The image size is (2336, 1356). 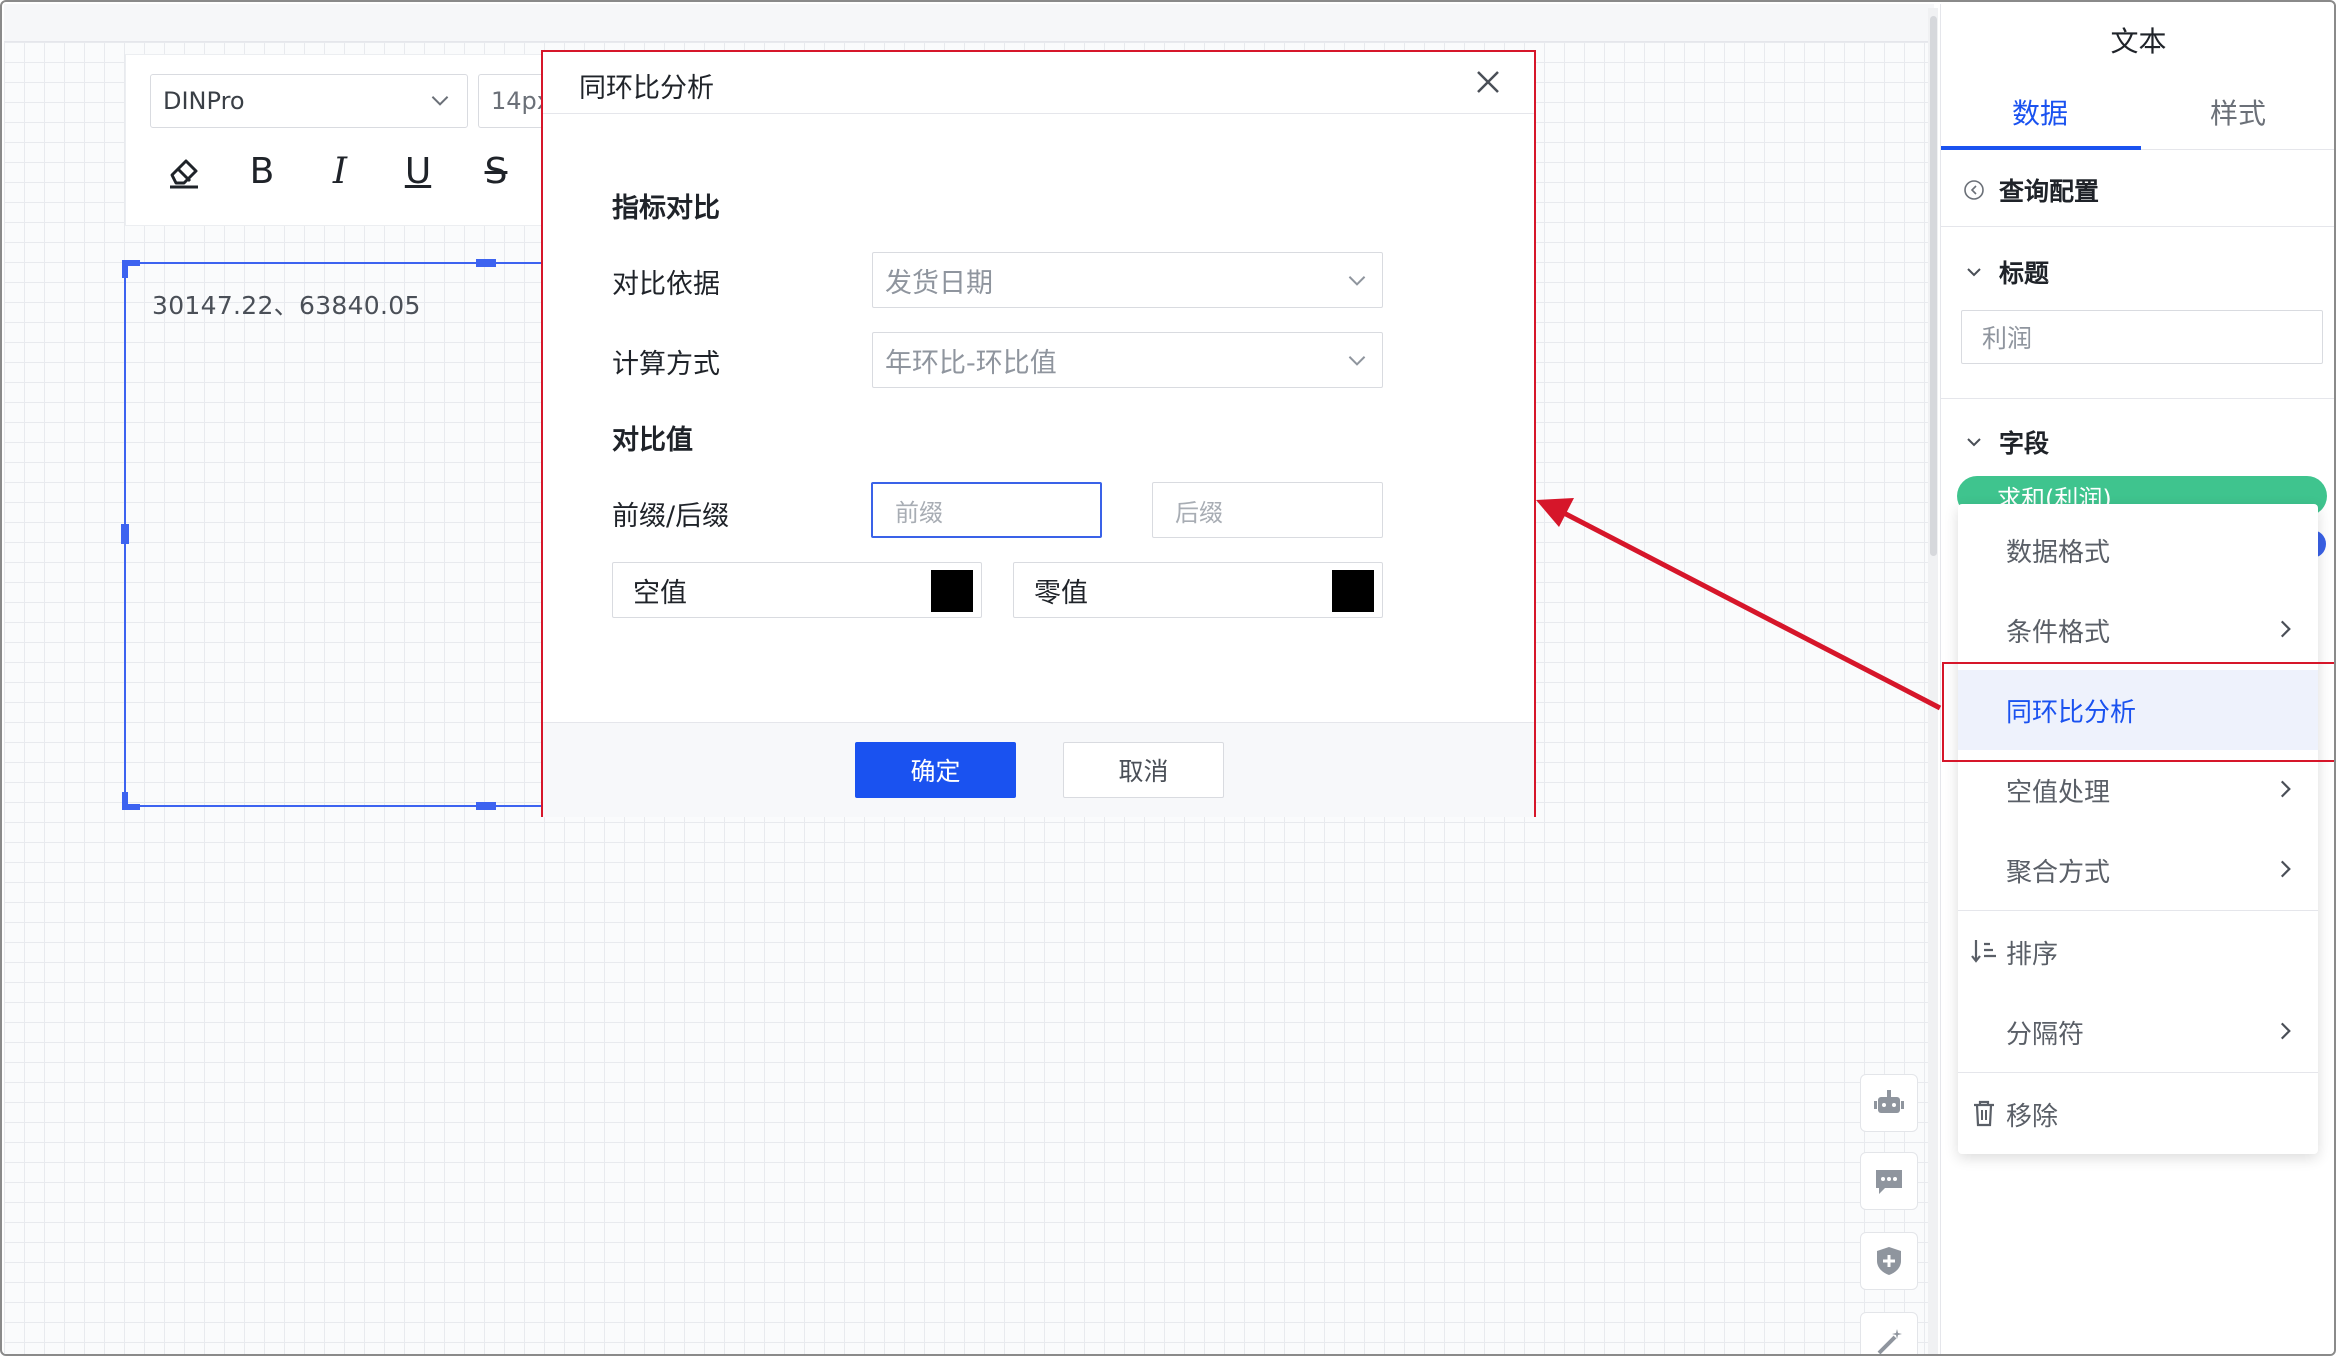 I want to click on ai-assistant-button, so click(x=1889, y=1103).